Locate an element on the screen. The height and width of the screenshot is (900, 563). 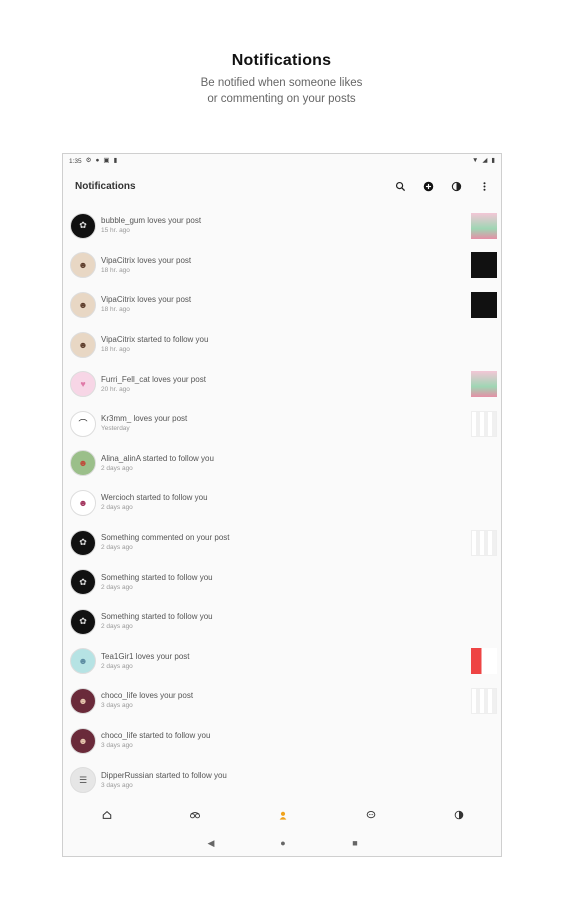
notification-text: Furri_Fell_cat loves your post is located at coordinates (153, 379).